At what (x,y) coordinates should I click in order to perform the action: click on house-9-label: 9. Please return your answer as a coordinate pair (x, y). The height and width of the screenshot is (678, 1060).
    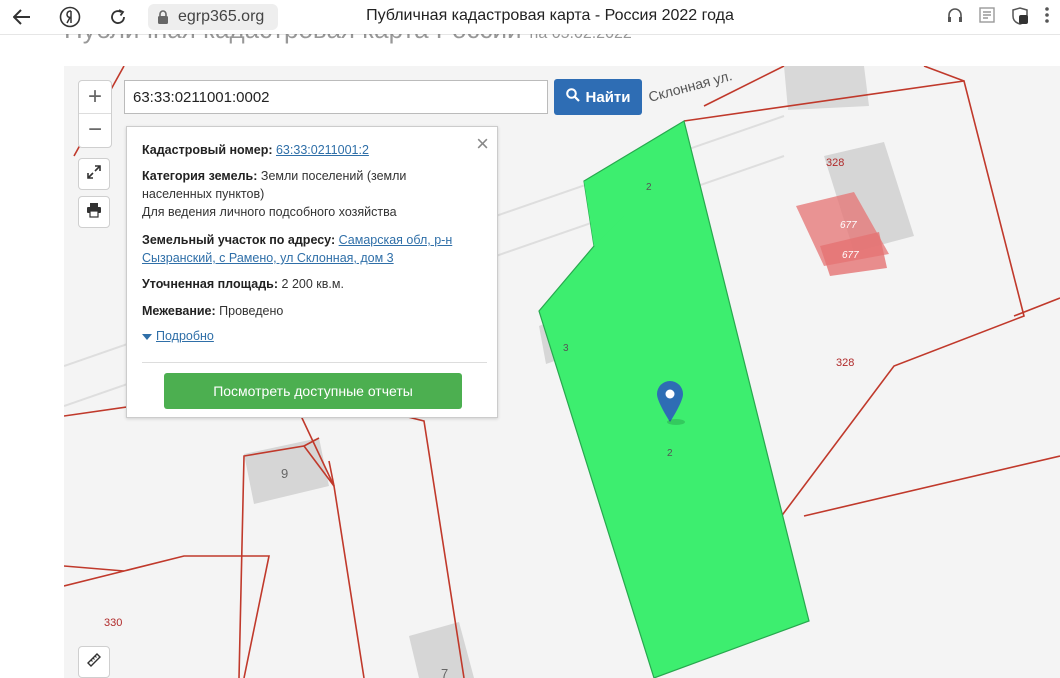
    Looking at the image, I should click on (284, 473).